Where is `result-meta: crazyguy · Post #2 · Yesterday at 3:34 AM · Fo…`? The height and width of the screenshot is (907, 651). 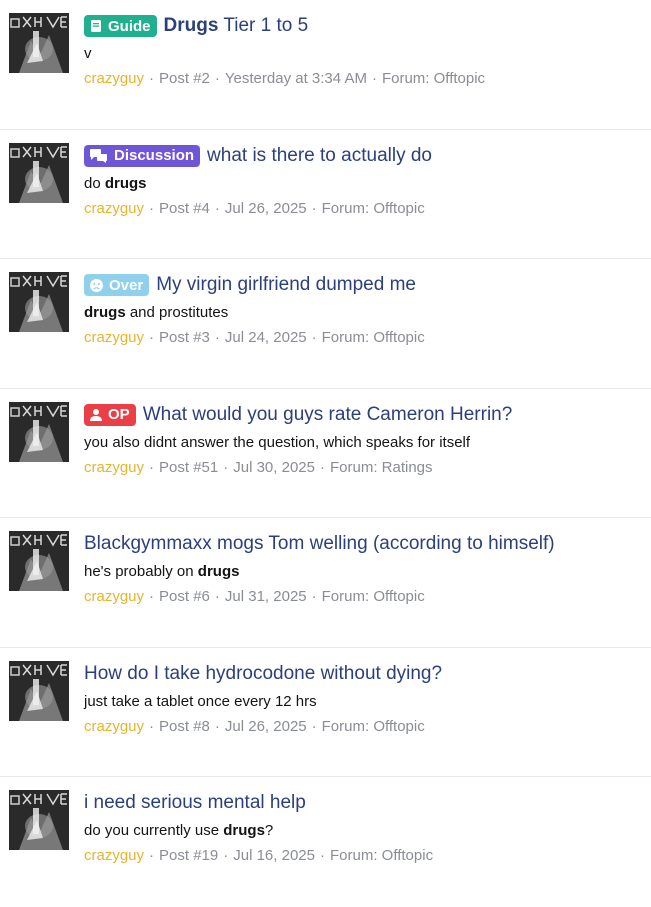 result-meta: crazyguy · Post #2 · Yesterday at 3:34 AM · Fo… is located at coordinates (362, 79).